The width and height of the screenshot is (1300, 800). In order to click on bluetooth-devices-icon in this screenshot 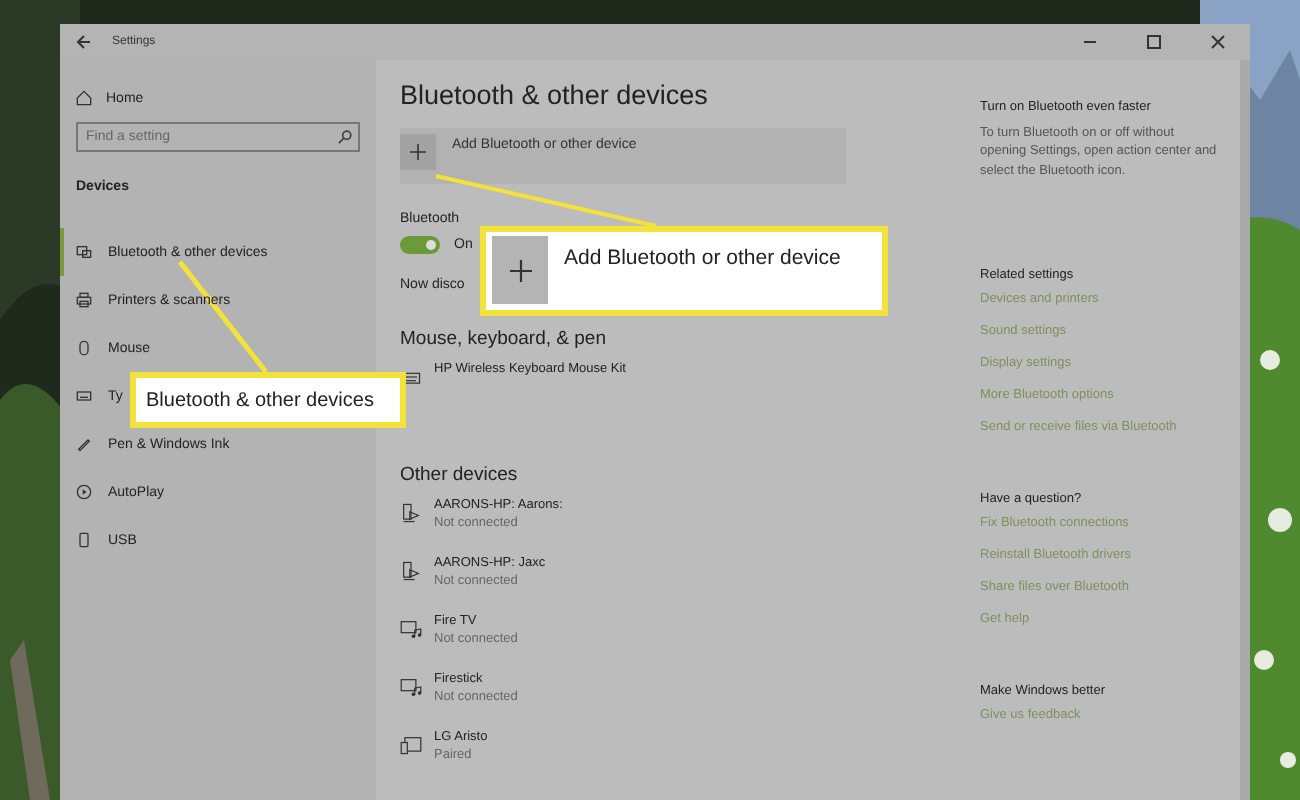, I will do `click(84, 252)`.